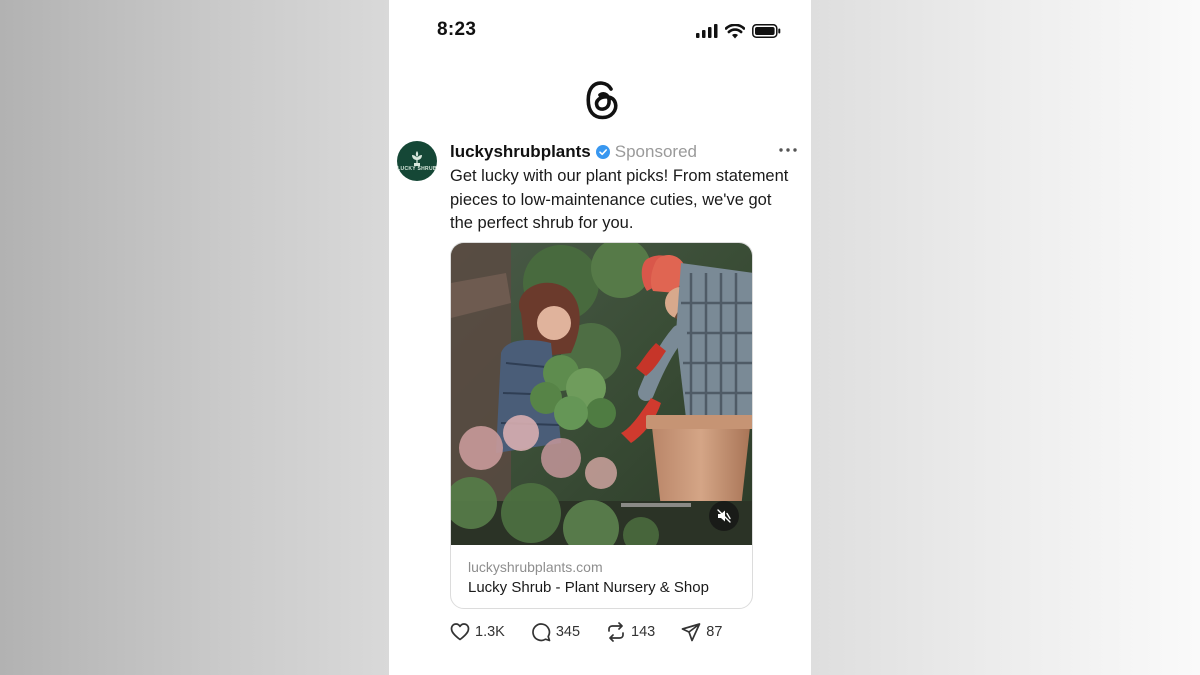 The image size is (1200, 675). What do you see at coordinates (714, 632) in the screenshot?
I see `share-count: 87` at bounding box center [714, 632].